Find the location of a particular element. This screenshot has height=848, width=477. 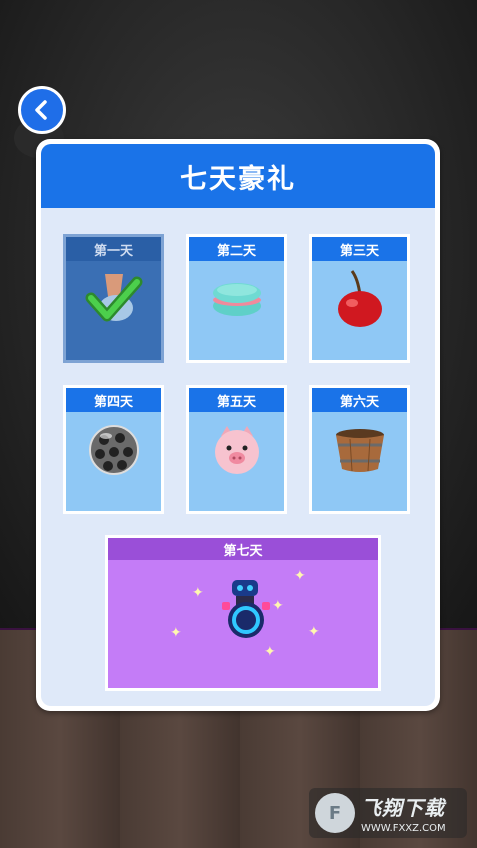

watermark-title: 飞翔下载 is located at coordinates (403, 808).